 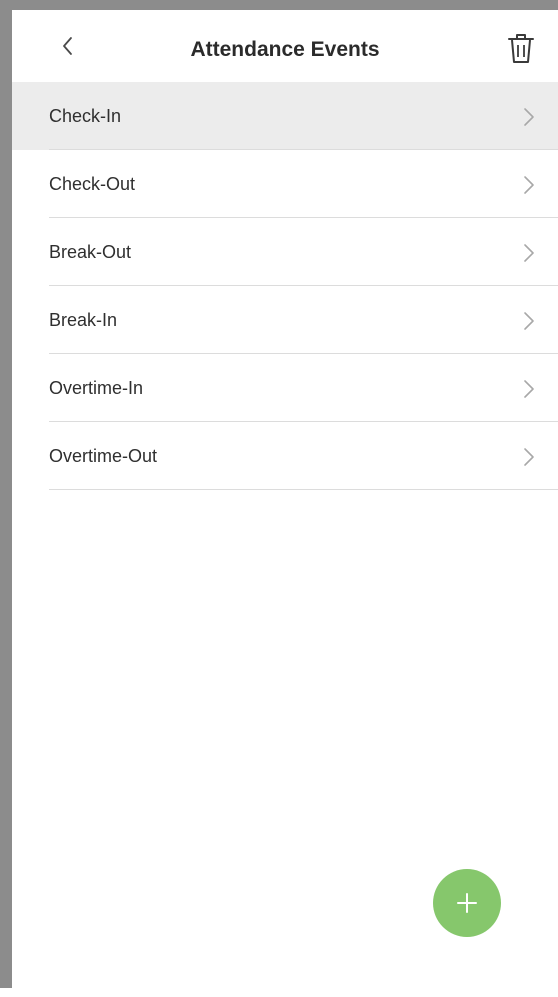 I want to click on plus-icon, so click(x=467, y=903).